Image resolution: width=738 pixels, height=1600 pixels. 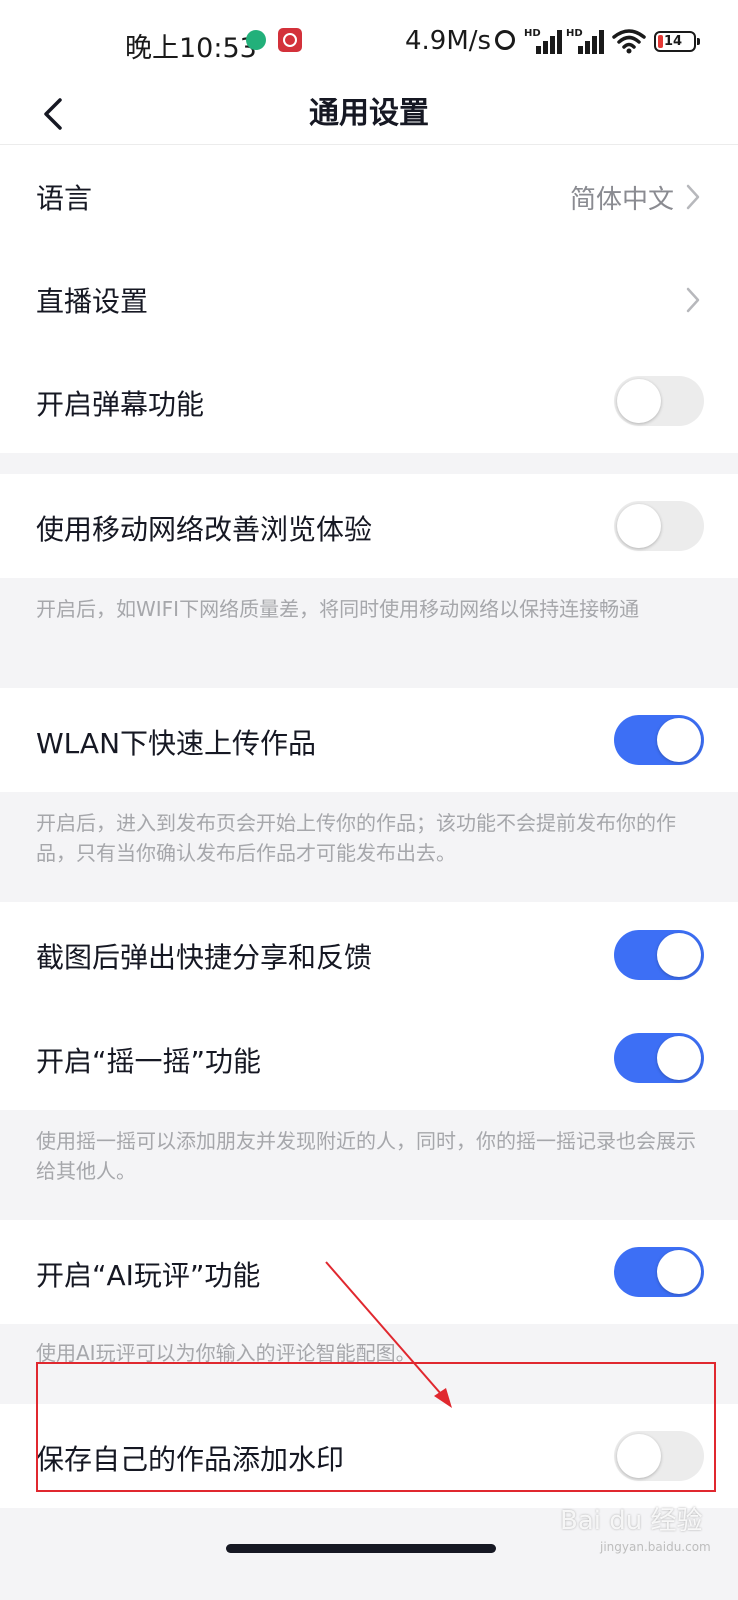 I want to click on shake-desc: 使用摇一摇可以添加朋友并发现附近的人，同时，你的摇一摇记录也会展示给其他人。, so click(x=369, y=1165).